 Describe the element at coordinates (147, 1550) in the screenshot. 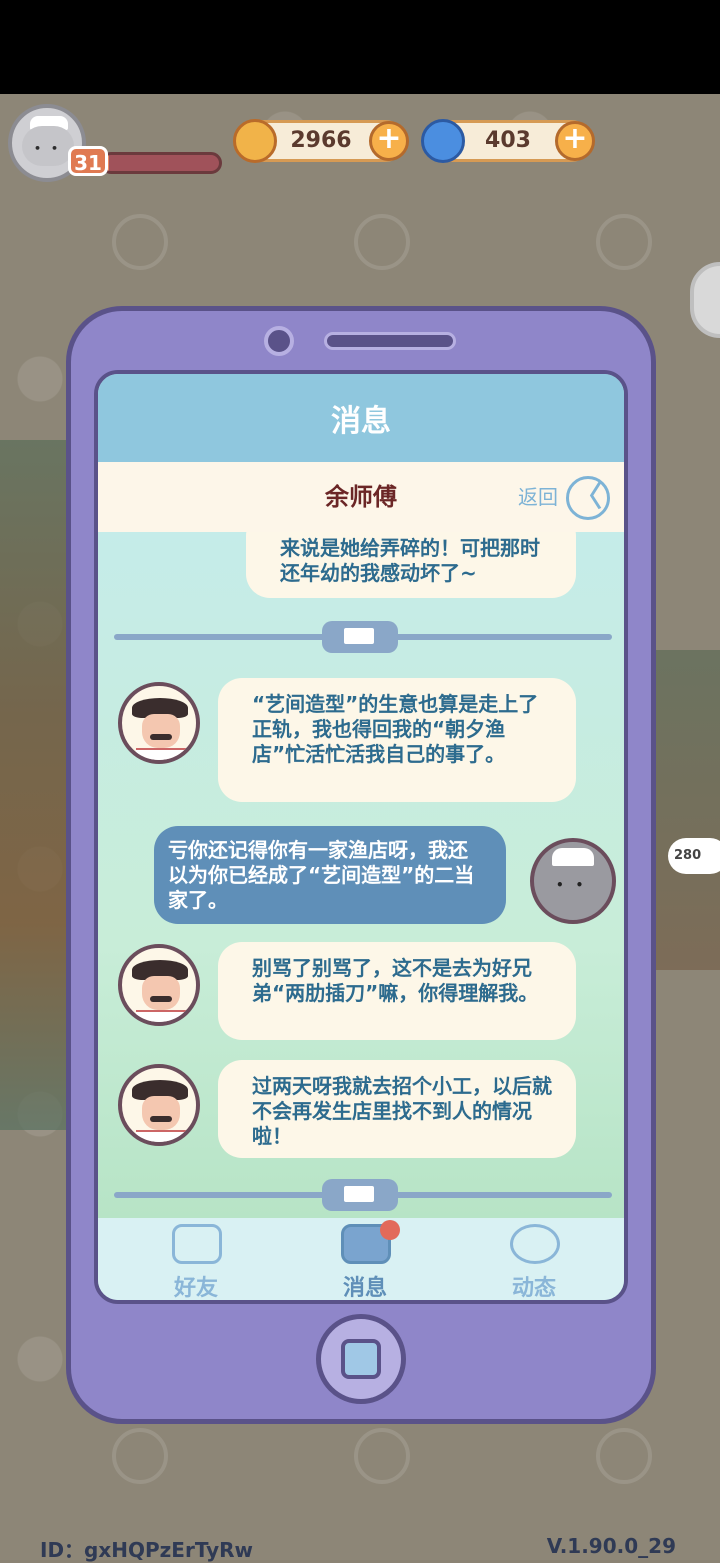

I see `player-id: ID：gxHQPzErTyRw` at that location.